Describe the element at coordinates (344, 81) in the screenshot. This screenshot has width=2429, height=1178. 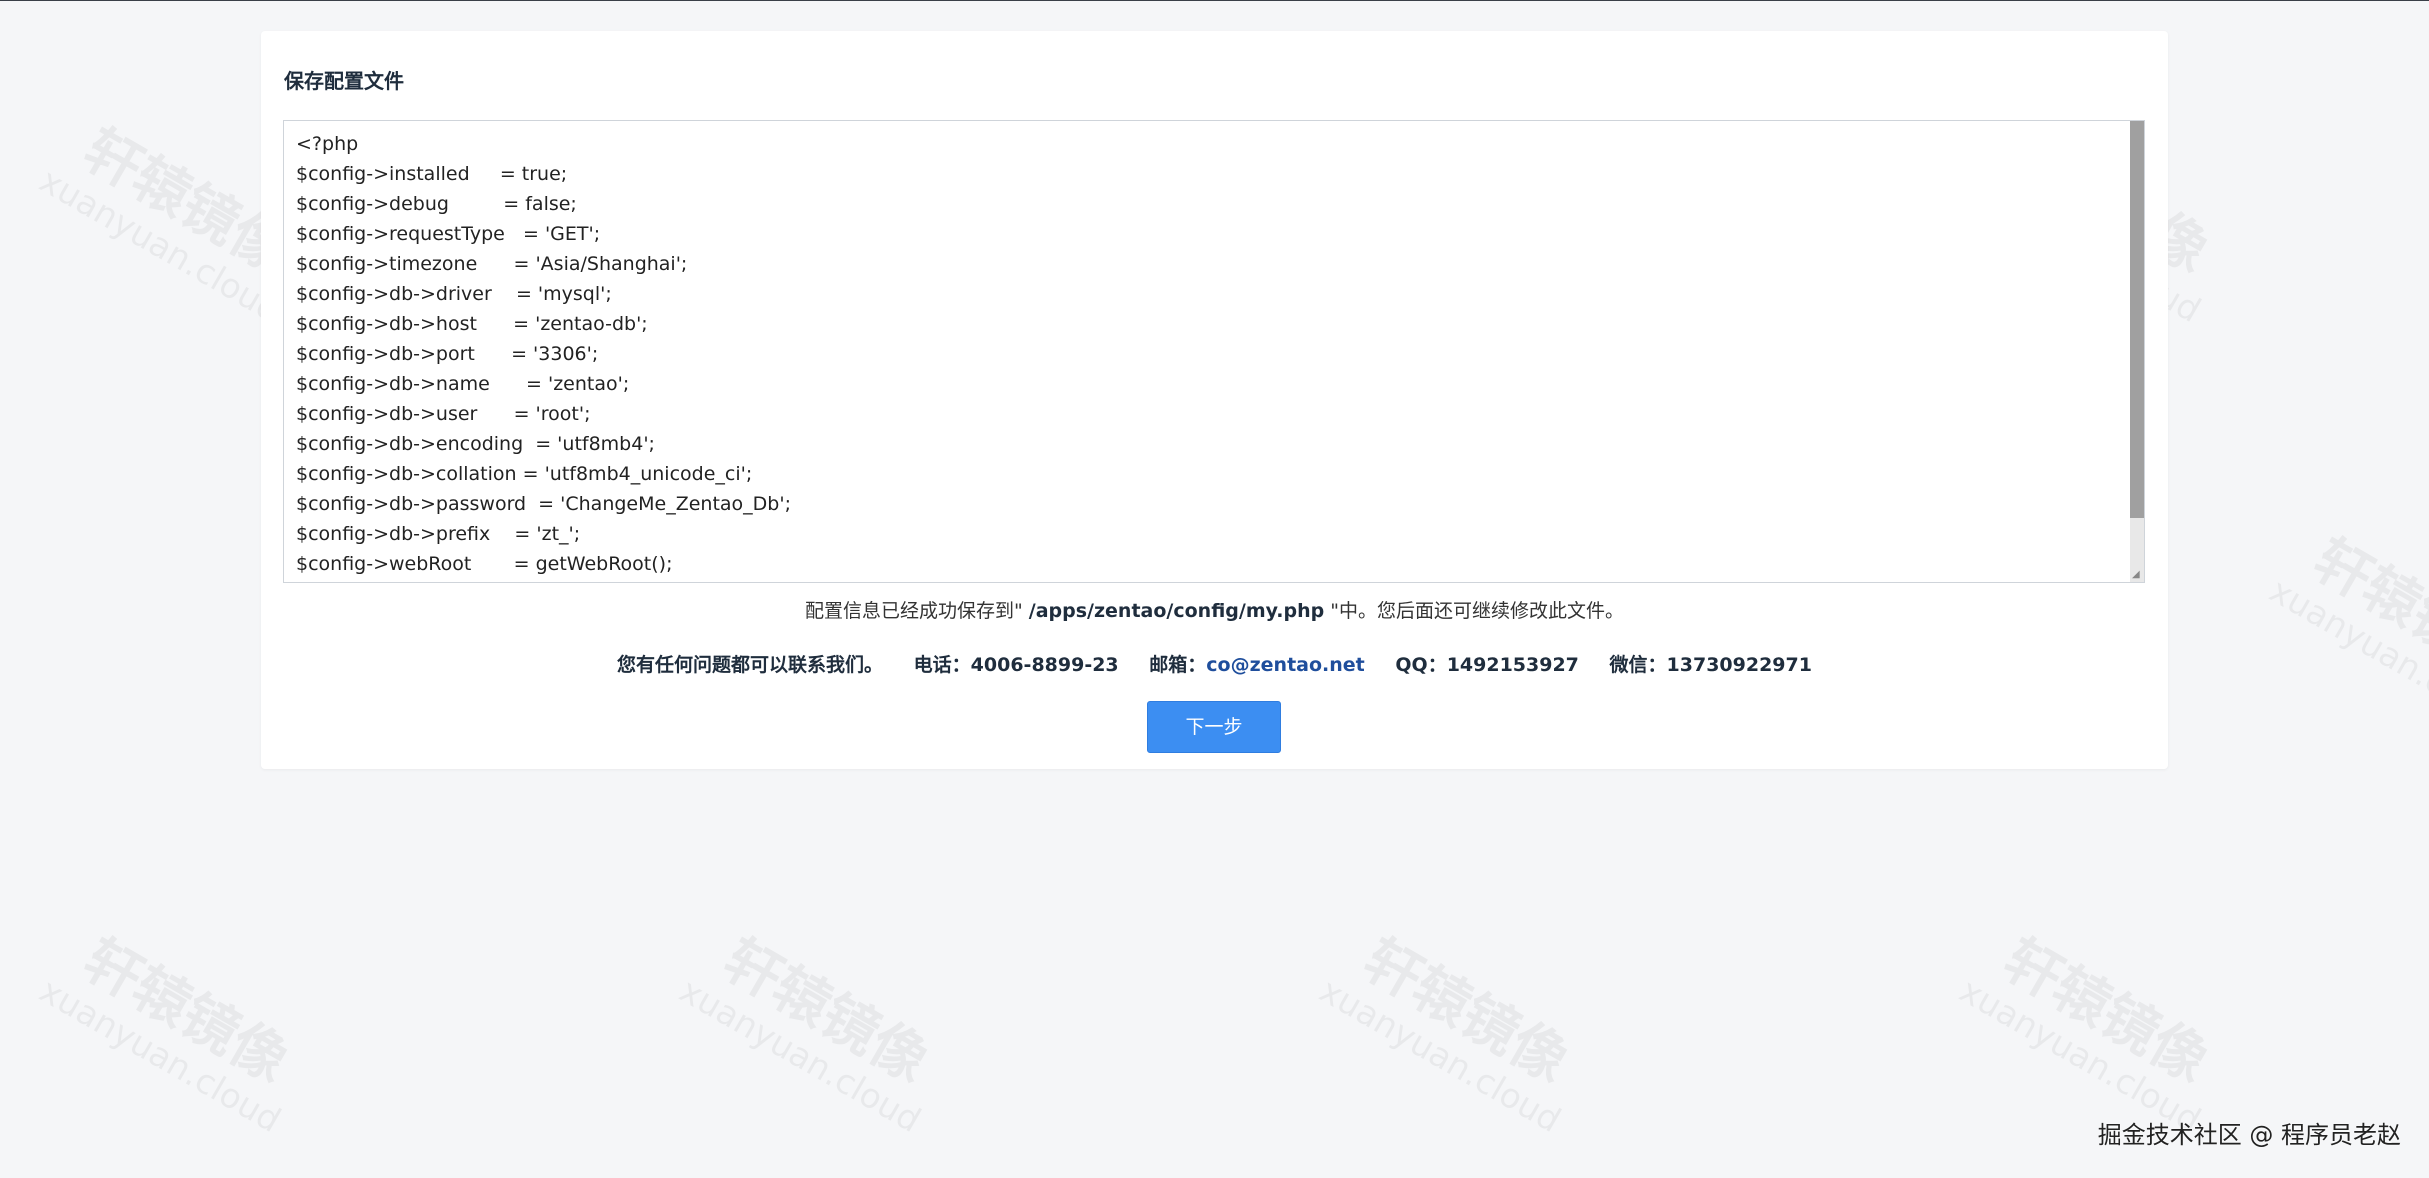
I see `panel-title: 保存配置文件` at that location.